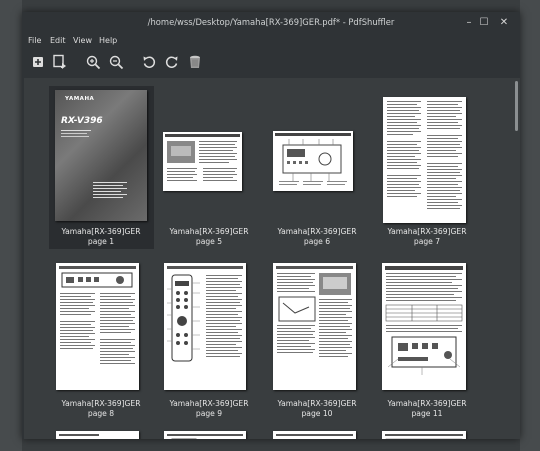 The image size is (540, 451). What do you see at coordinates (82, 40) in the screenshot?
I see `menu-view: View` at bounding box center [82, 40].